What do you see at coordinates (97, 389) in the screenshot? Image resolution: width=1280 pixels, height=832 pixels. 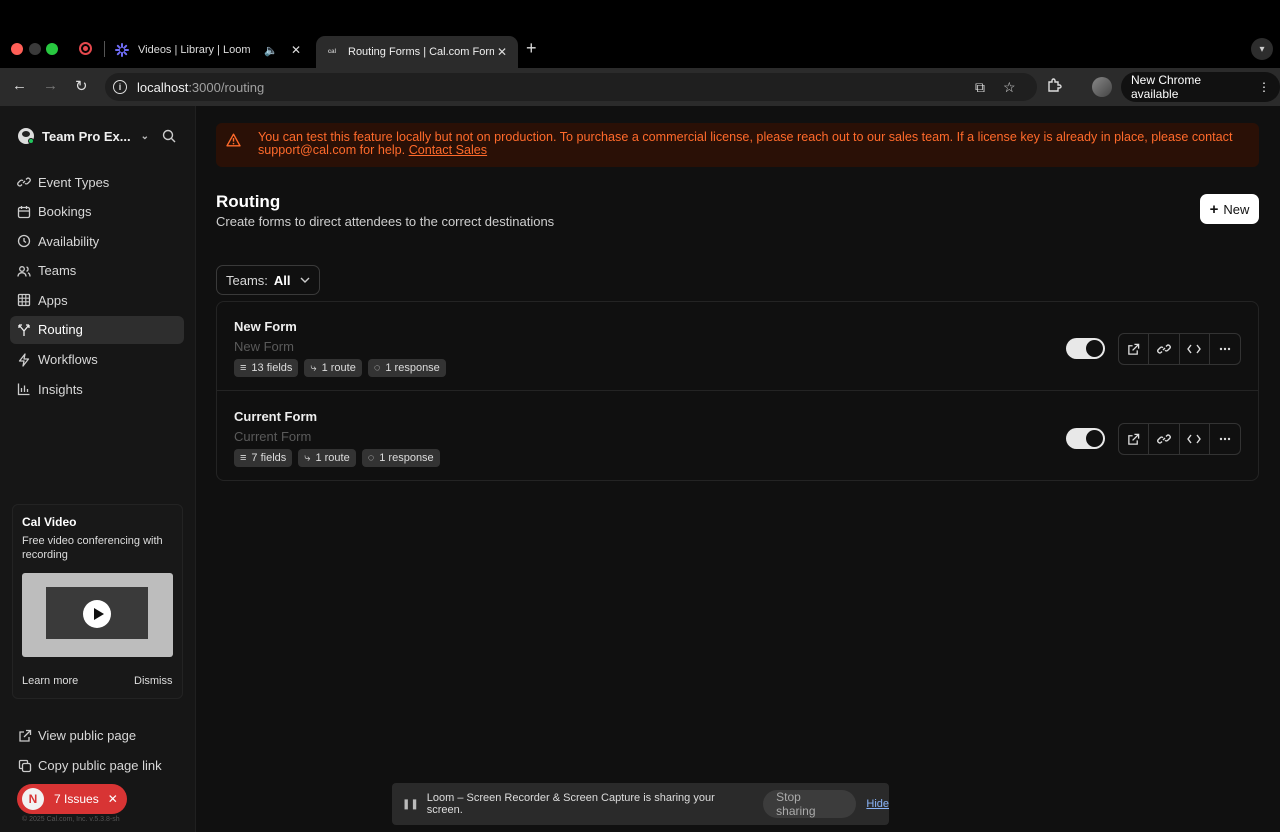 I see `sidebar-item-insights: Insights` at bounding box center [97, 389].